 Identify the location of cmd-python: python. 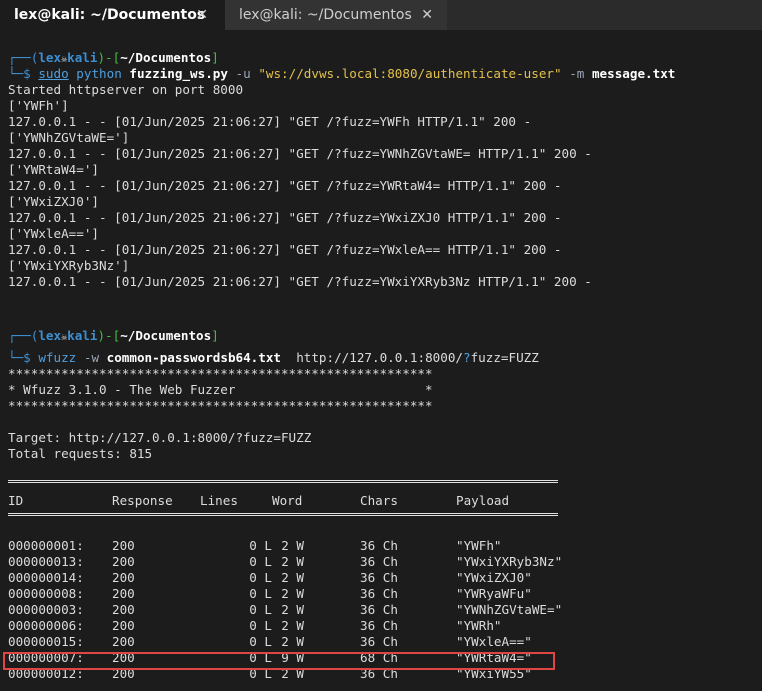
(99, 73).